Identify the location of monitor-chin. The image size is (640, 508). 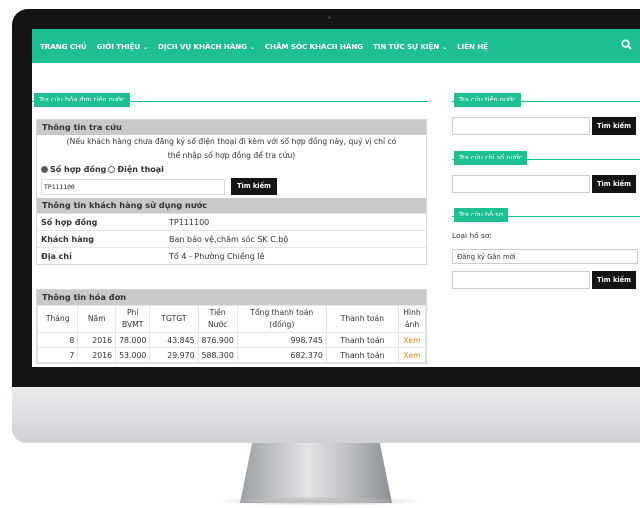
(326, 415).